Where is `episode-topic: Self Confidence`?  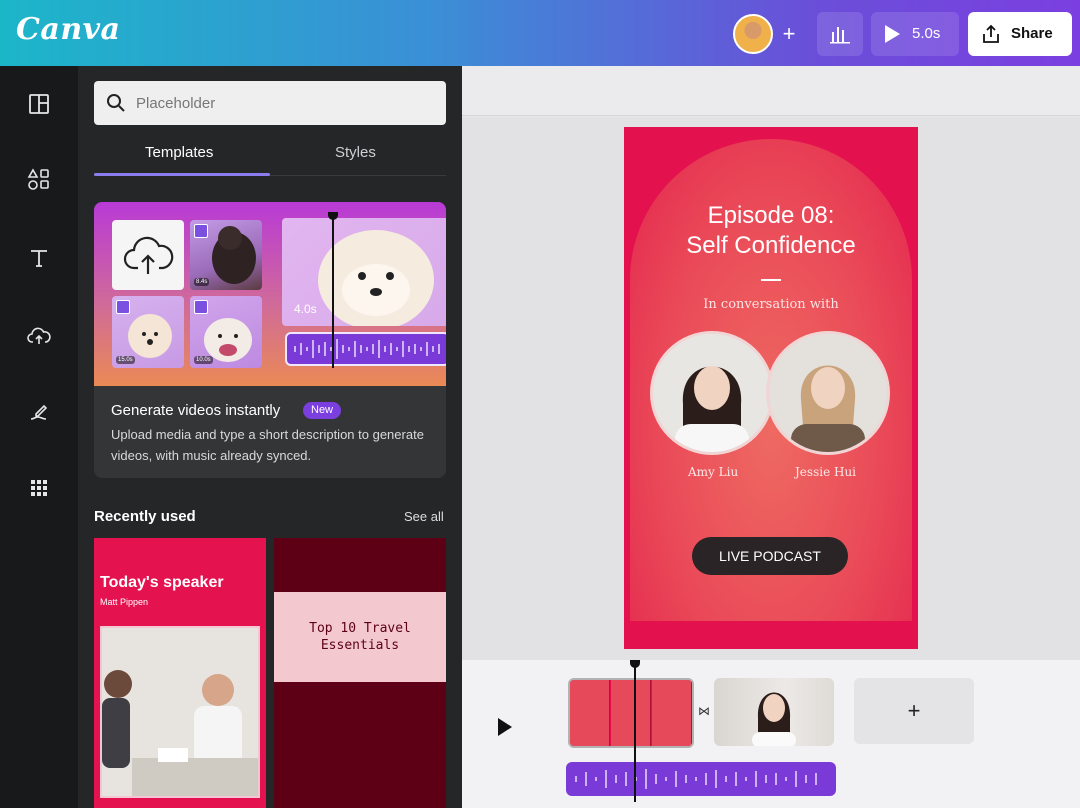 episode-topic: Self Confidence is located at coordinates (771, 245).